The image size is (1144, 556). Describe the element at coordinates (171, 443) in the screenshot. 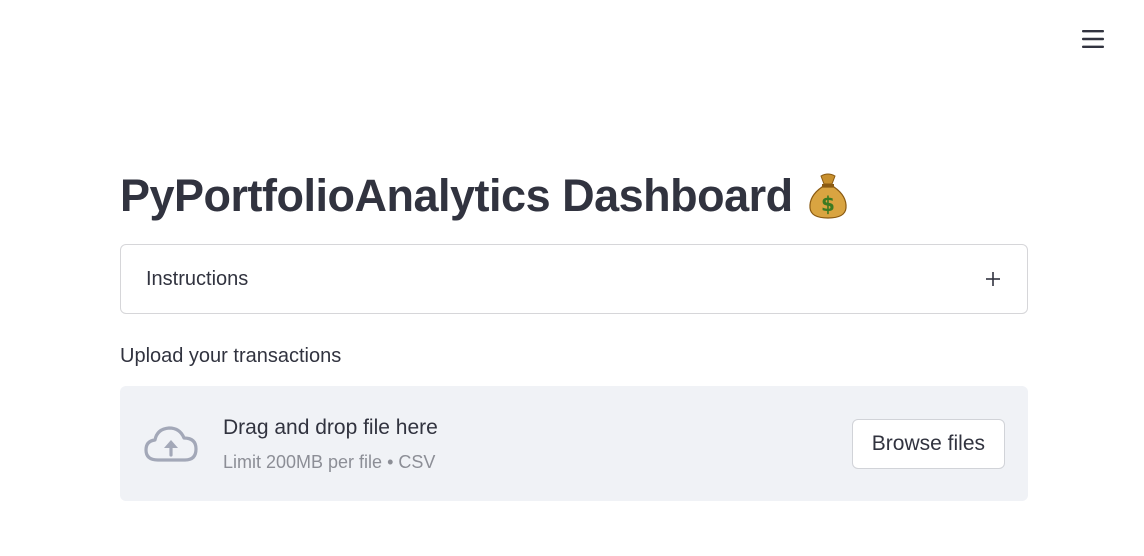

I see `cloud-upload-icon` at that location.